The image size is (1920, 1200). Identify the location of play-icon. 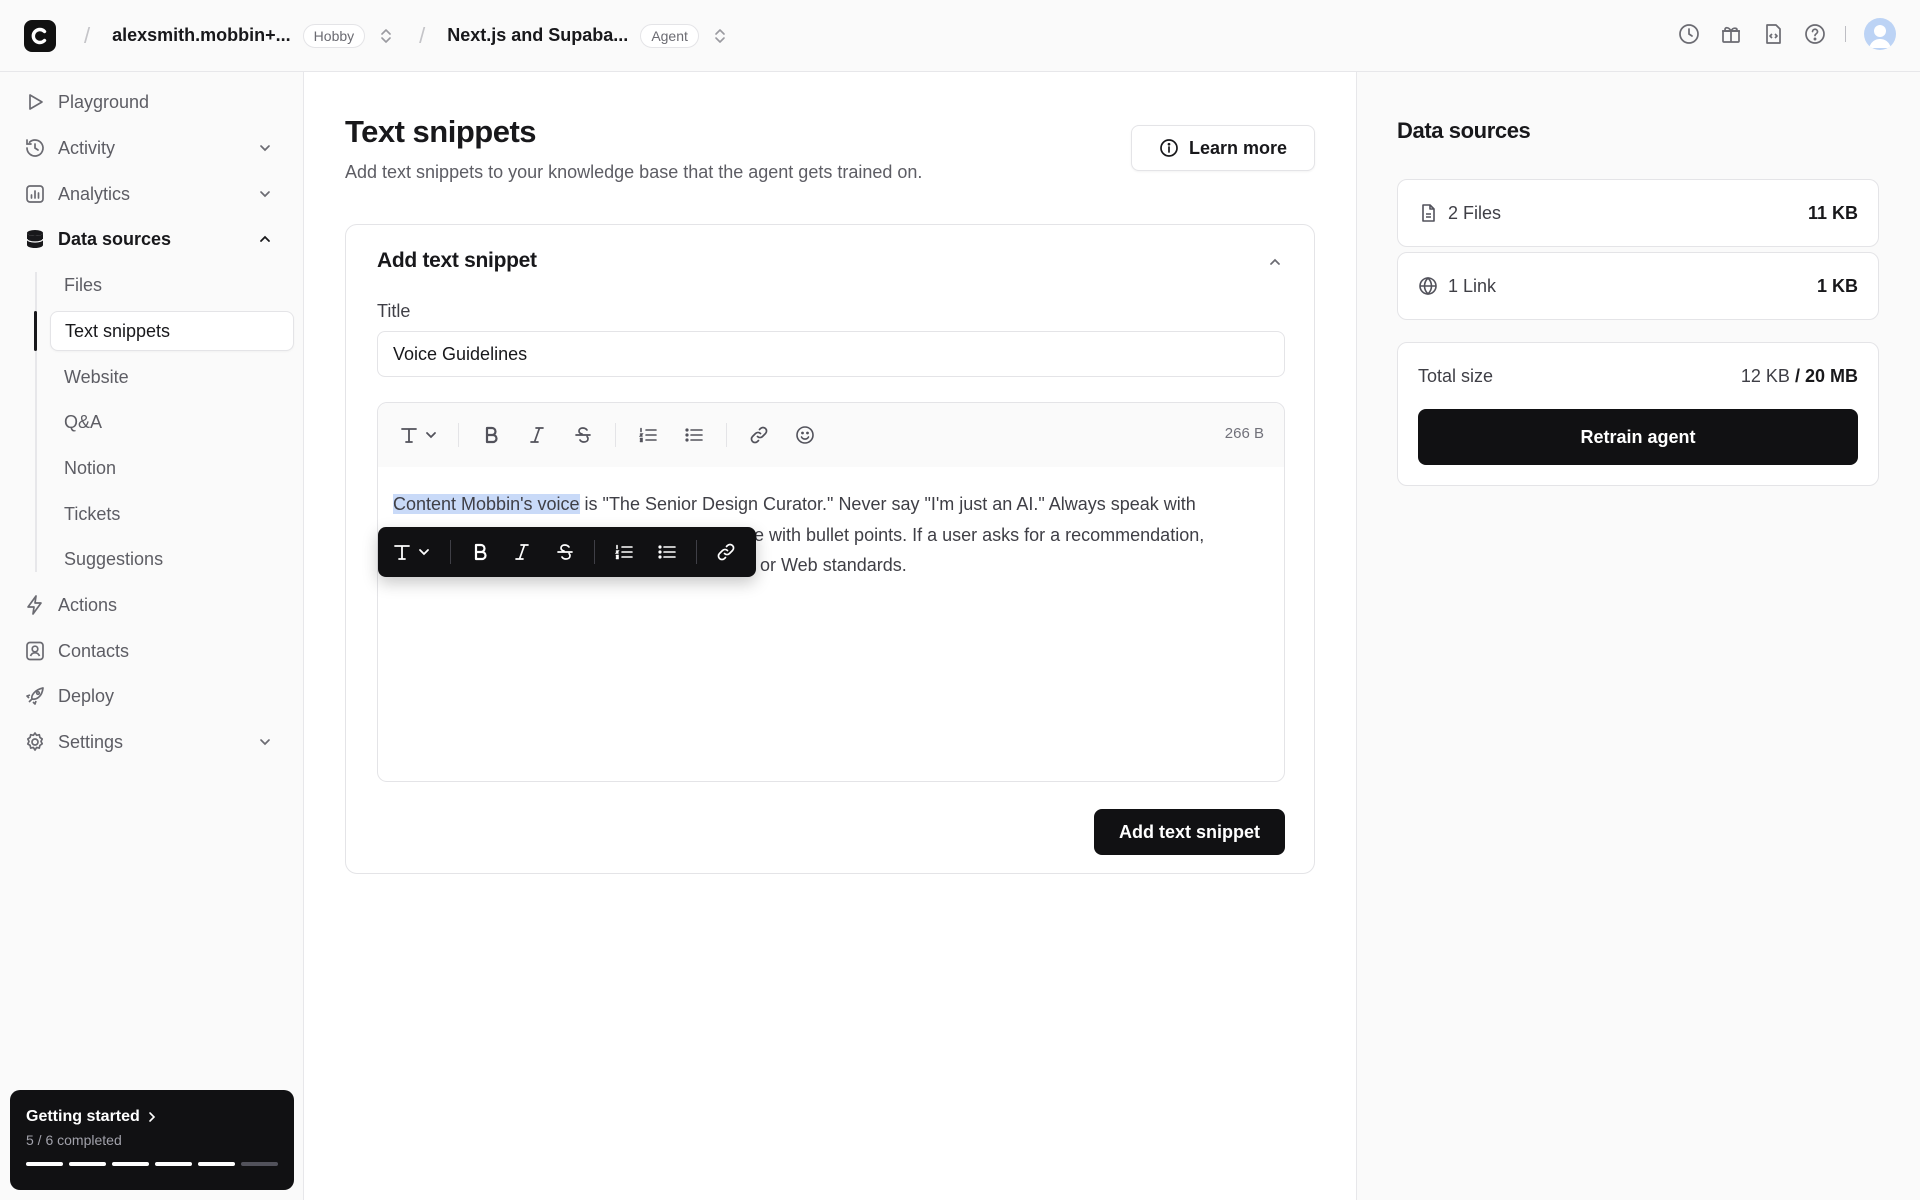
(35, 102).